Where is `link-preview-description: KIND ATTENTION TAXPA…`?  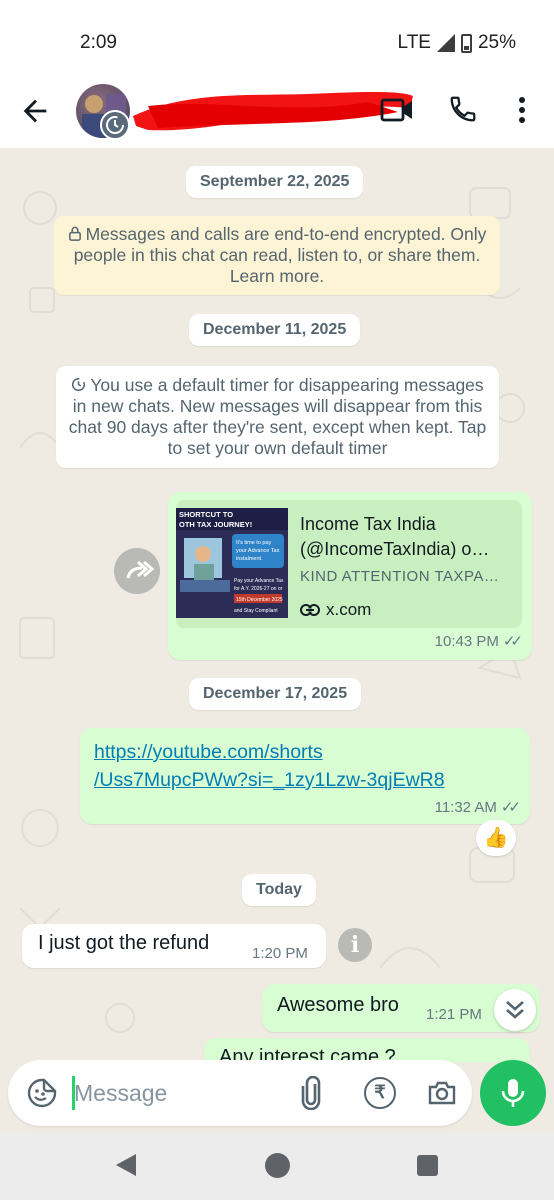
link-preview-description: KIND ATTENTION TAXPA… is located at coordinates (400, 576).